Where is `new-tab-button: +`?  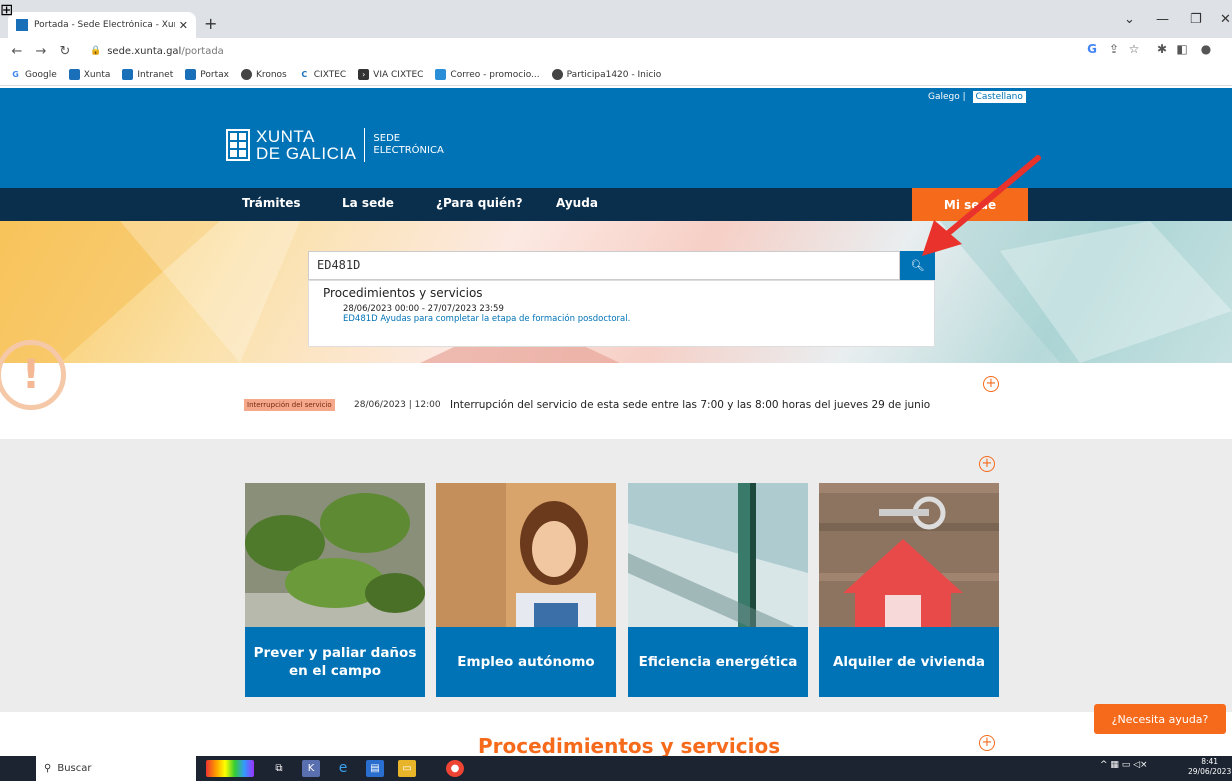 new-tab-button: + is located at coordinates (210, 23).